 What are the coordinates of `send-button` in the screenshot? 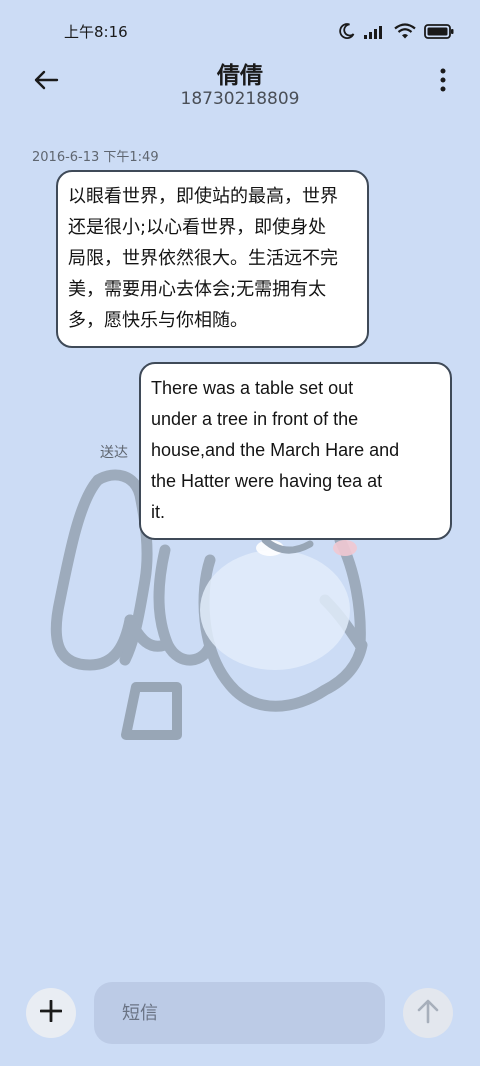 It's located at (428, 1013).